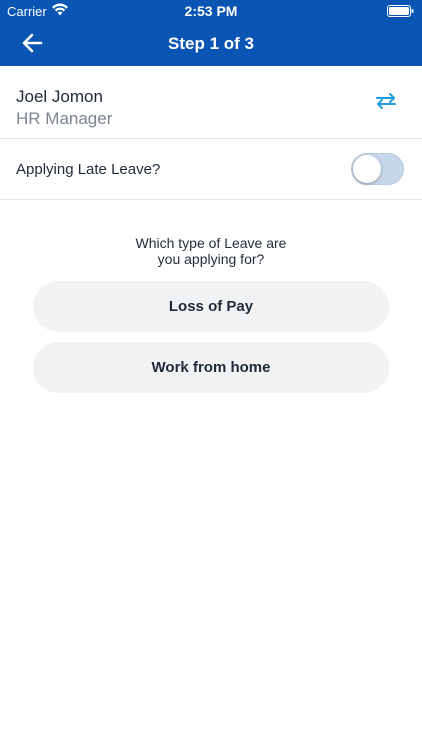 Image resolution: width=422 pixels, height=750 pixels. I want to click on page-title: Step 1 of 3, so click(211, 43).